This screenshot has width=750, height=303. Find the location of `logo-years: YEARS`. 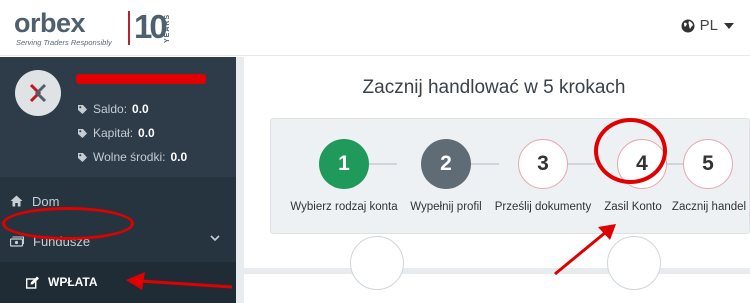

logo-years: YEARS is located at coordinates (167, 28).